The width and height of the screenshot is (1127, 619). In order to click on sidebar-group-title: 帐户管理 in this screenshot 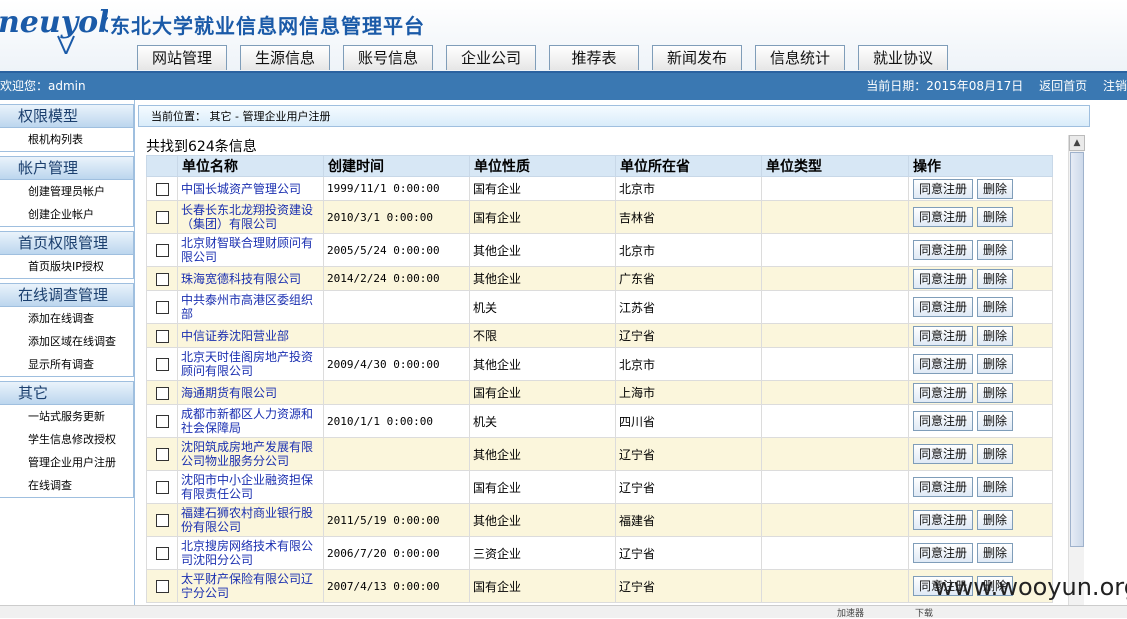, I will do `click(66, 168)`.